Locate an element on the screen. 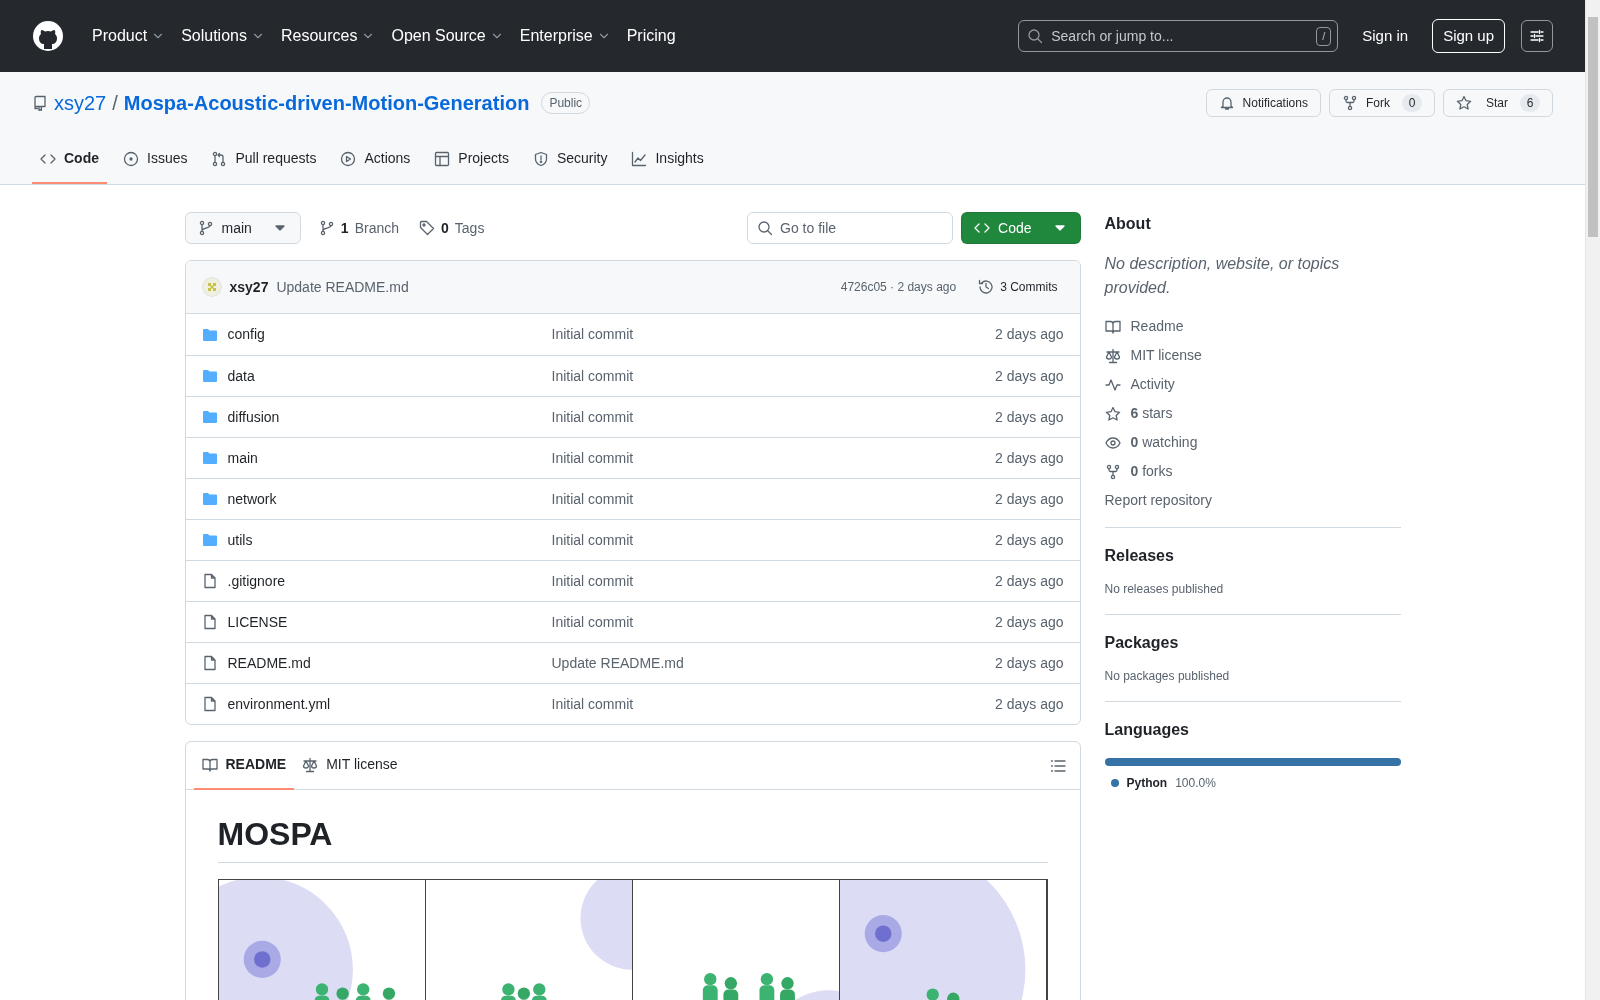  file-name: config is located at coordinates (246, 334).